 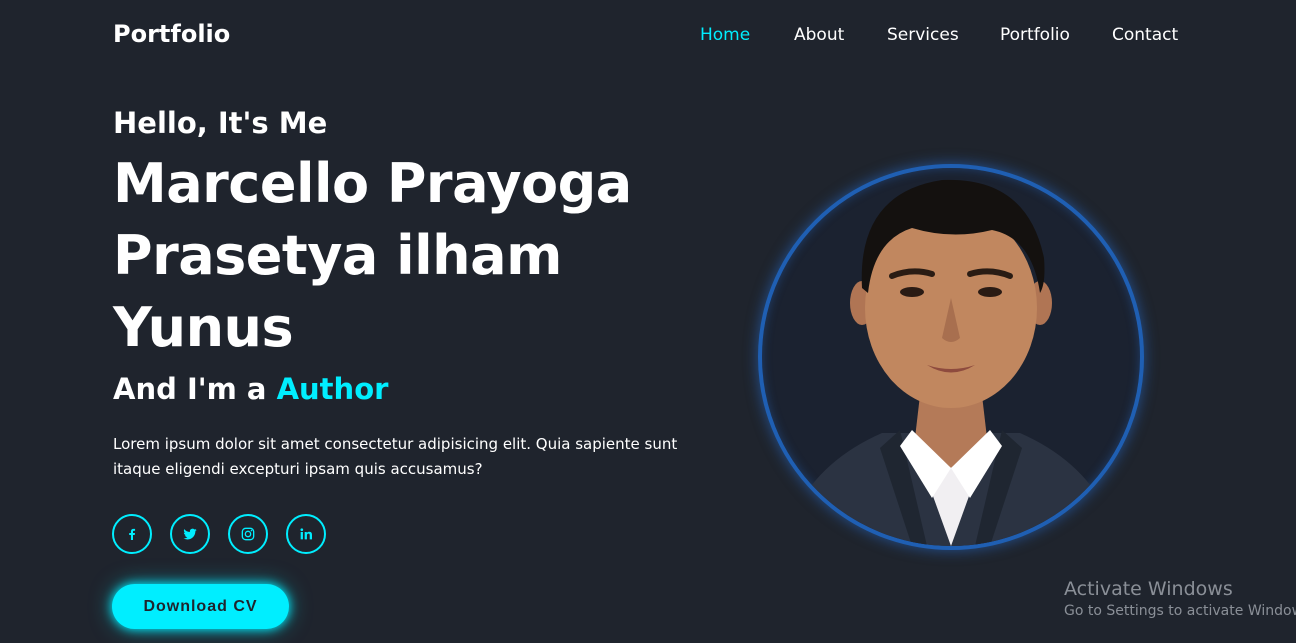 I want to click on nav-services: Services, so click(x=923, y=35).